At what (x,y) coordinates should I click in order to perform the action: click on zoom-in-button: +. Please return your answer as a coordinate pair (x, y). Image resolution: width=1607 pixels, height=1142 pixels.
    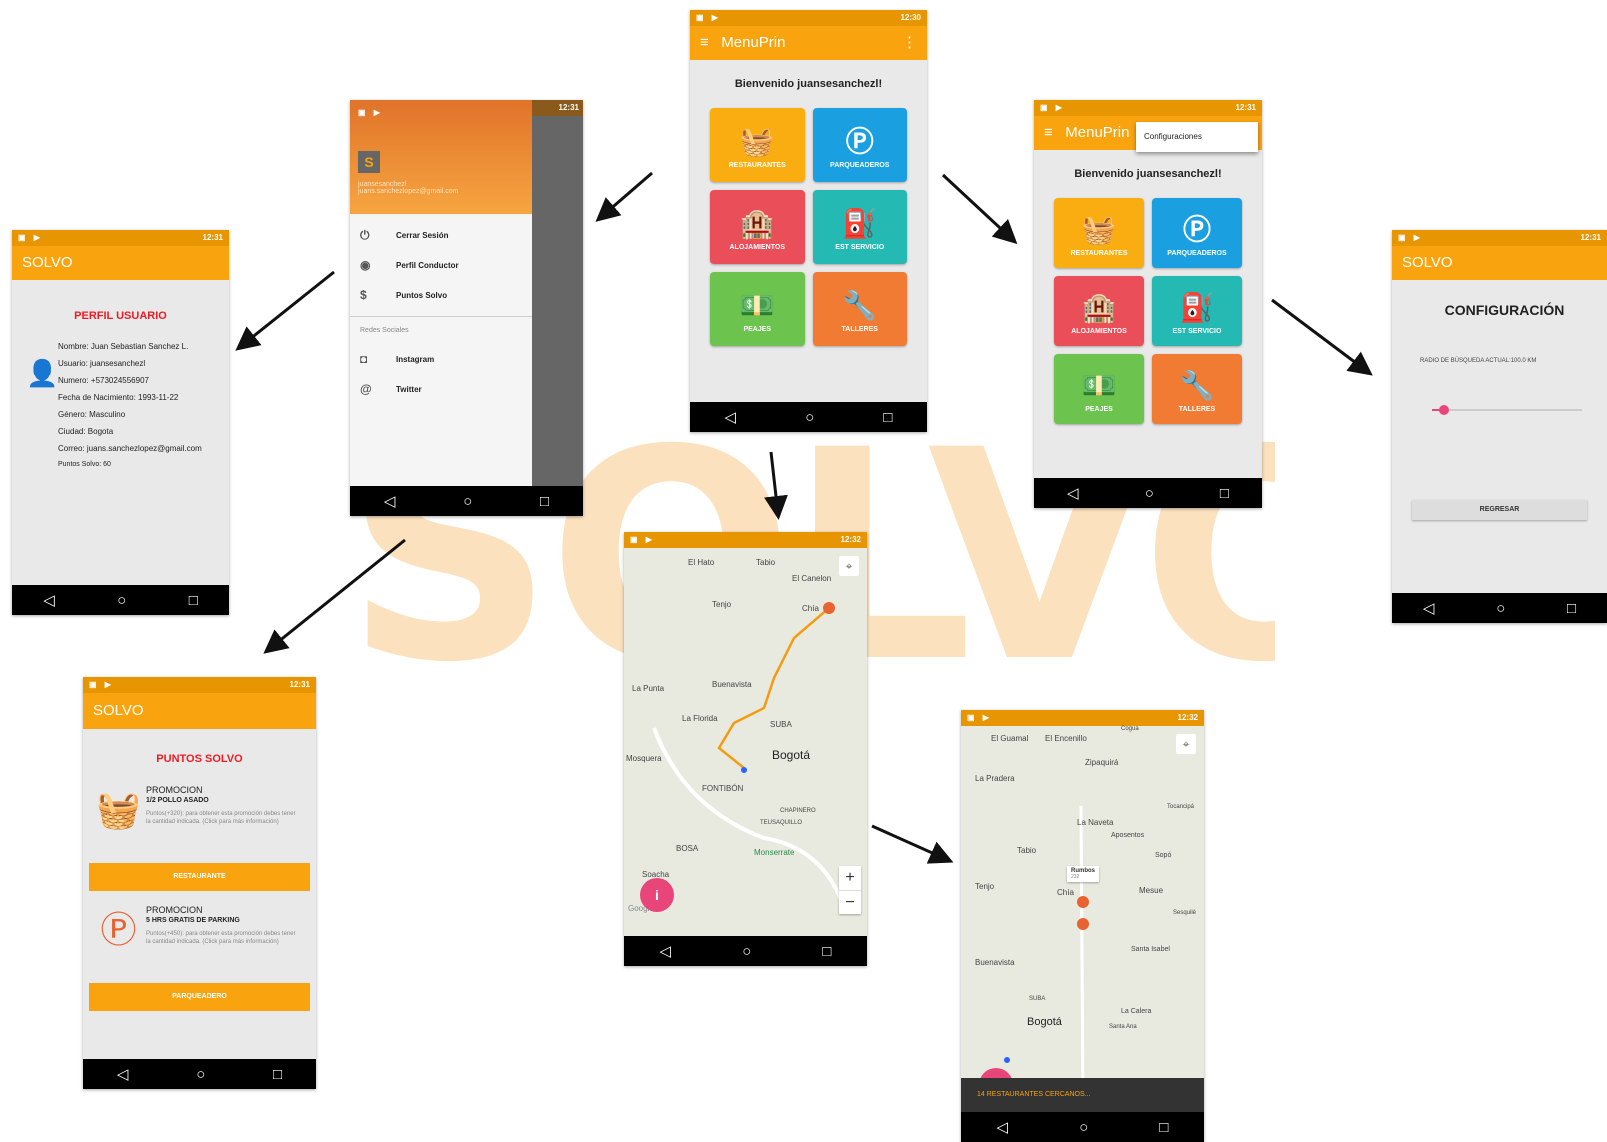
    Looking at the image, I should click on (850, 878).